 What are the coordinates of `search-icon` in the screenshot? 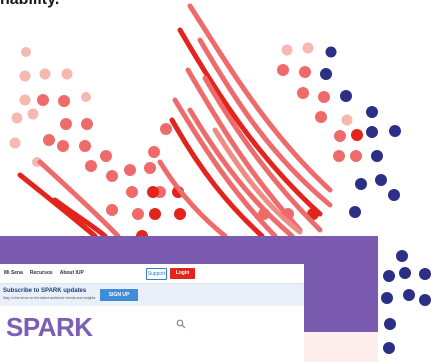 It's located at (181, 324).